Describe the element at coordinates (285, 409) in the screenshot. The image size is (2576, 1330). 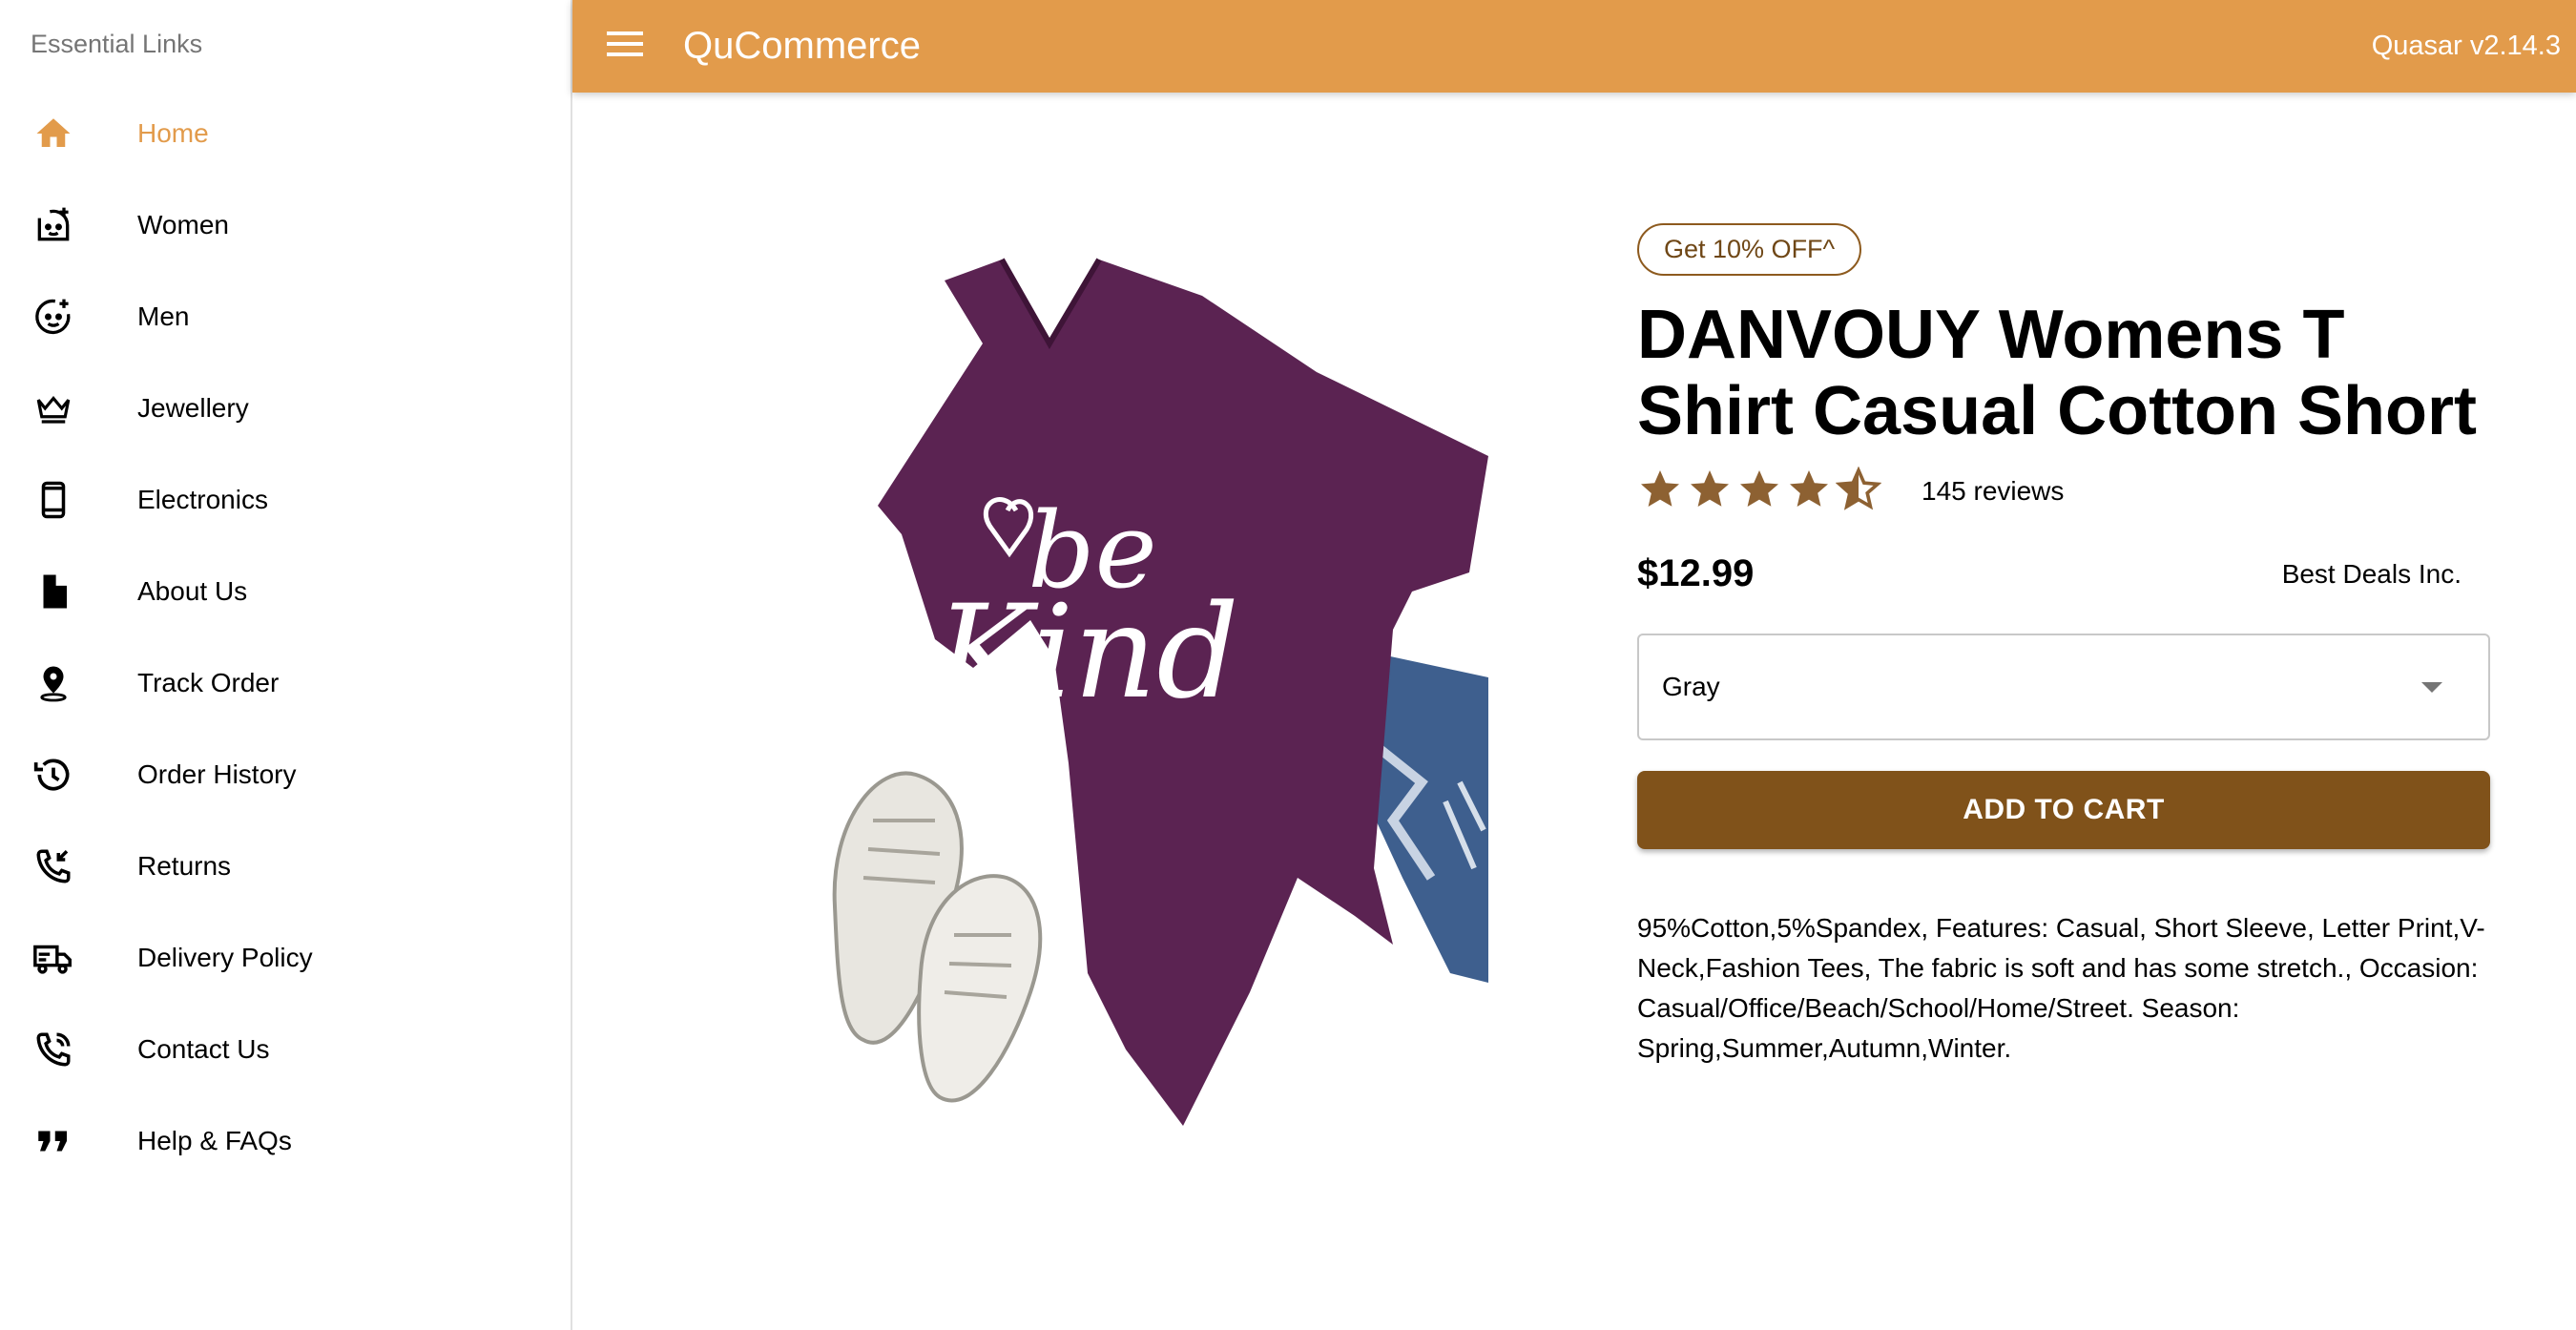
I see `sidebar-item-jewellery: Jewellery` at that location.